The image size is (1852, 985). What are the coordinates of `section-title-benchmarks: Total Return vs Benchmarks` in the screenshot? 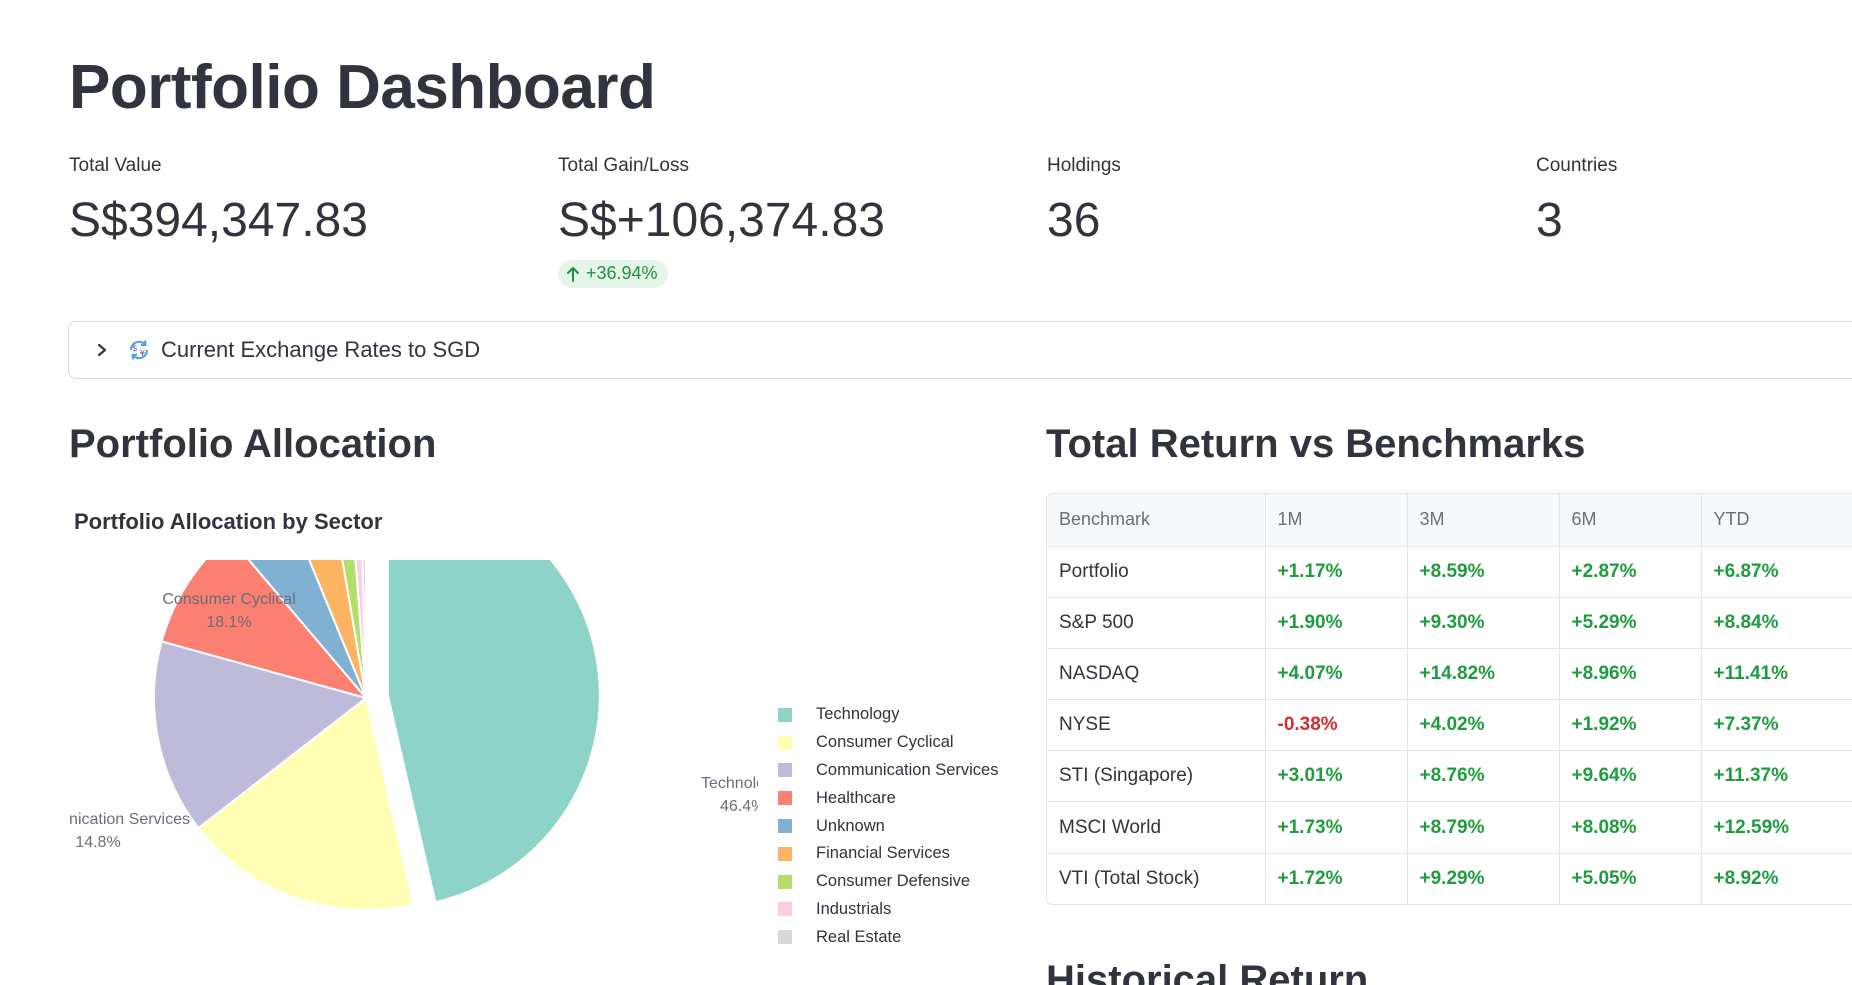 It's located at (1316, 444).